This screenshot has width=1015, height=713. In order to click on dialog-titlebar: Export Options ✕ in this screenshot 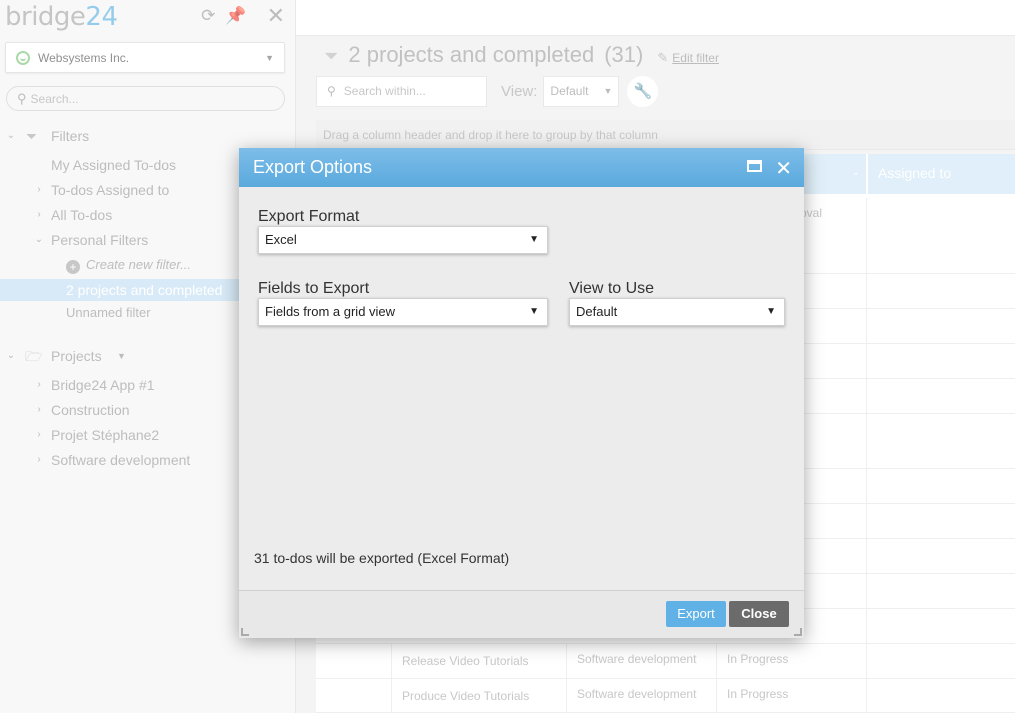, I will do `click(521, 167)`.